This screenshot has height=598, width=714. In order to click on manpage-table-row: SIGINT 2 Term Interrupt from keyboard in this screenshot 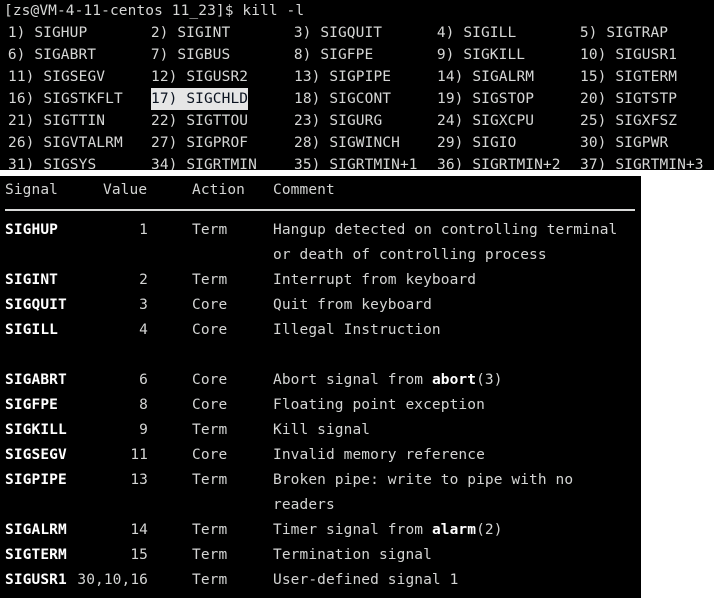, I will do `click(320, 280)`.